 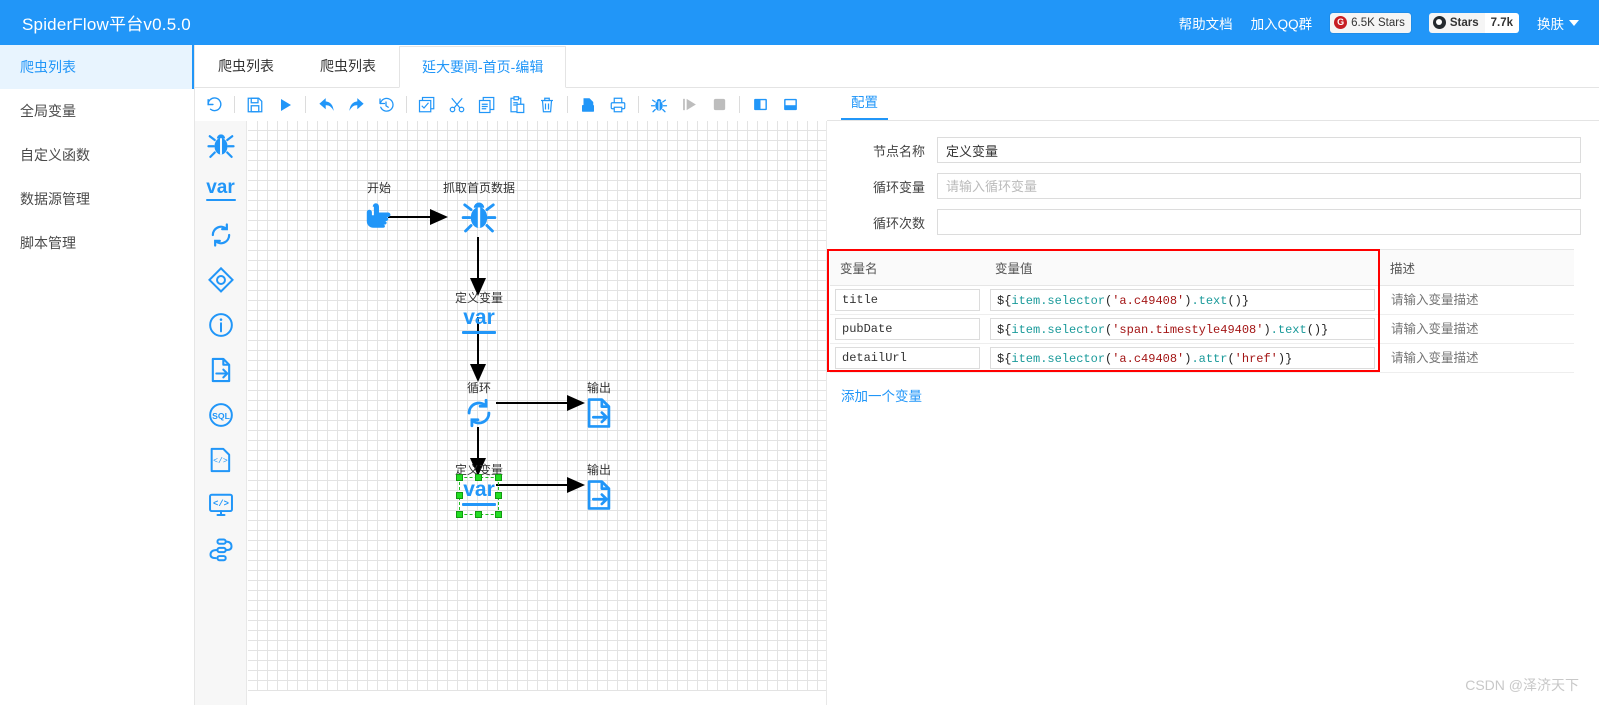 I want to click on tab-bar: 爬虫列表 爬虫列表 延大要闻-首页-编辑, so click(x=897, y=66).